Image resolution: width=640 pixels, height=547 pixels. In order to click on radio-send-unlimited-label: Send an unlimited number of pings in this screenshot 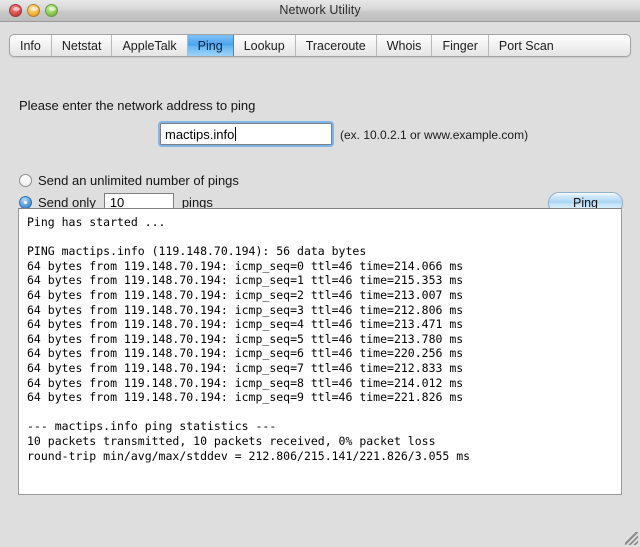, I will do `click(138, 180)`.